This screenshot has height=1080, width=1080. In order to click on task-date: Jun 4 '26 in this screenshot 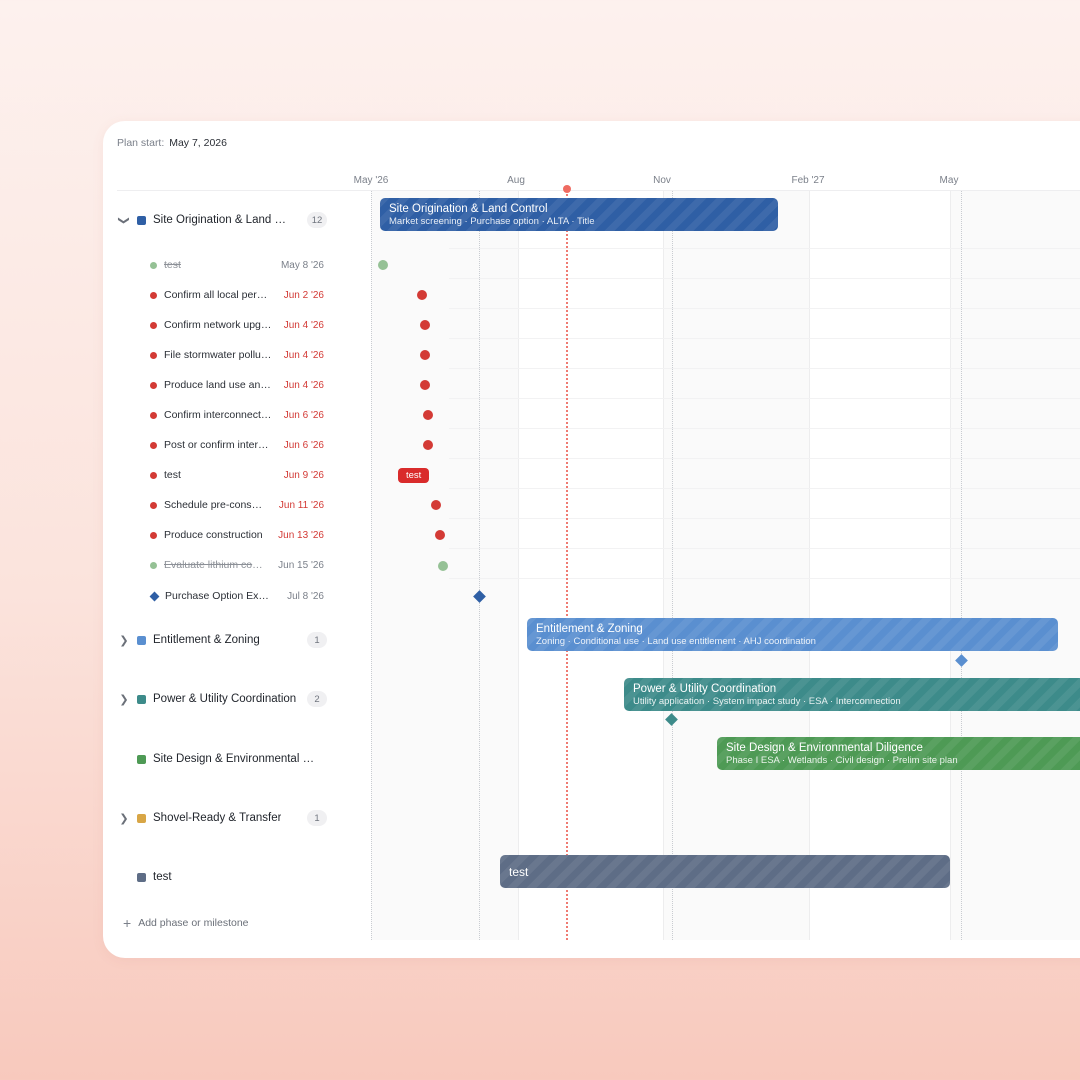, I will do `click(303, 355)`.